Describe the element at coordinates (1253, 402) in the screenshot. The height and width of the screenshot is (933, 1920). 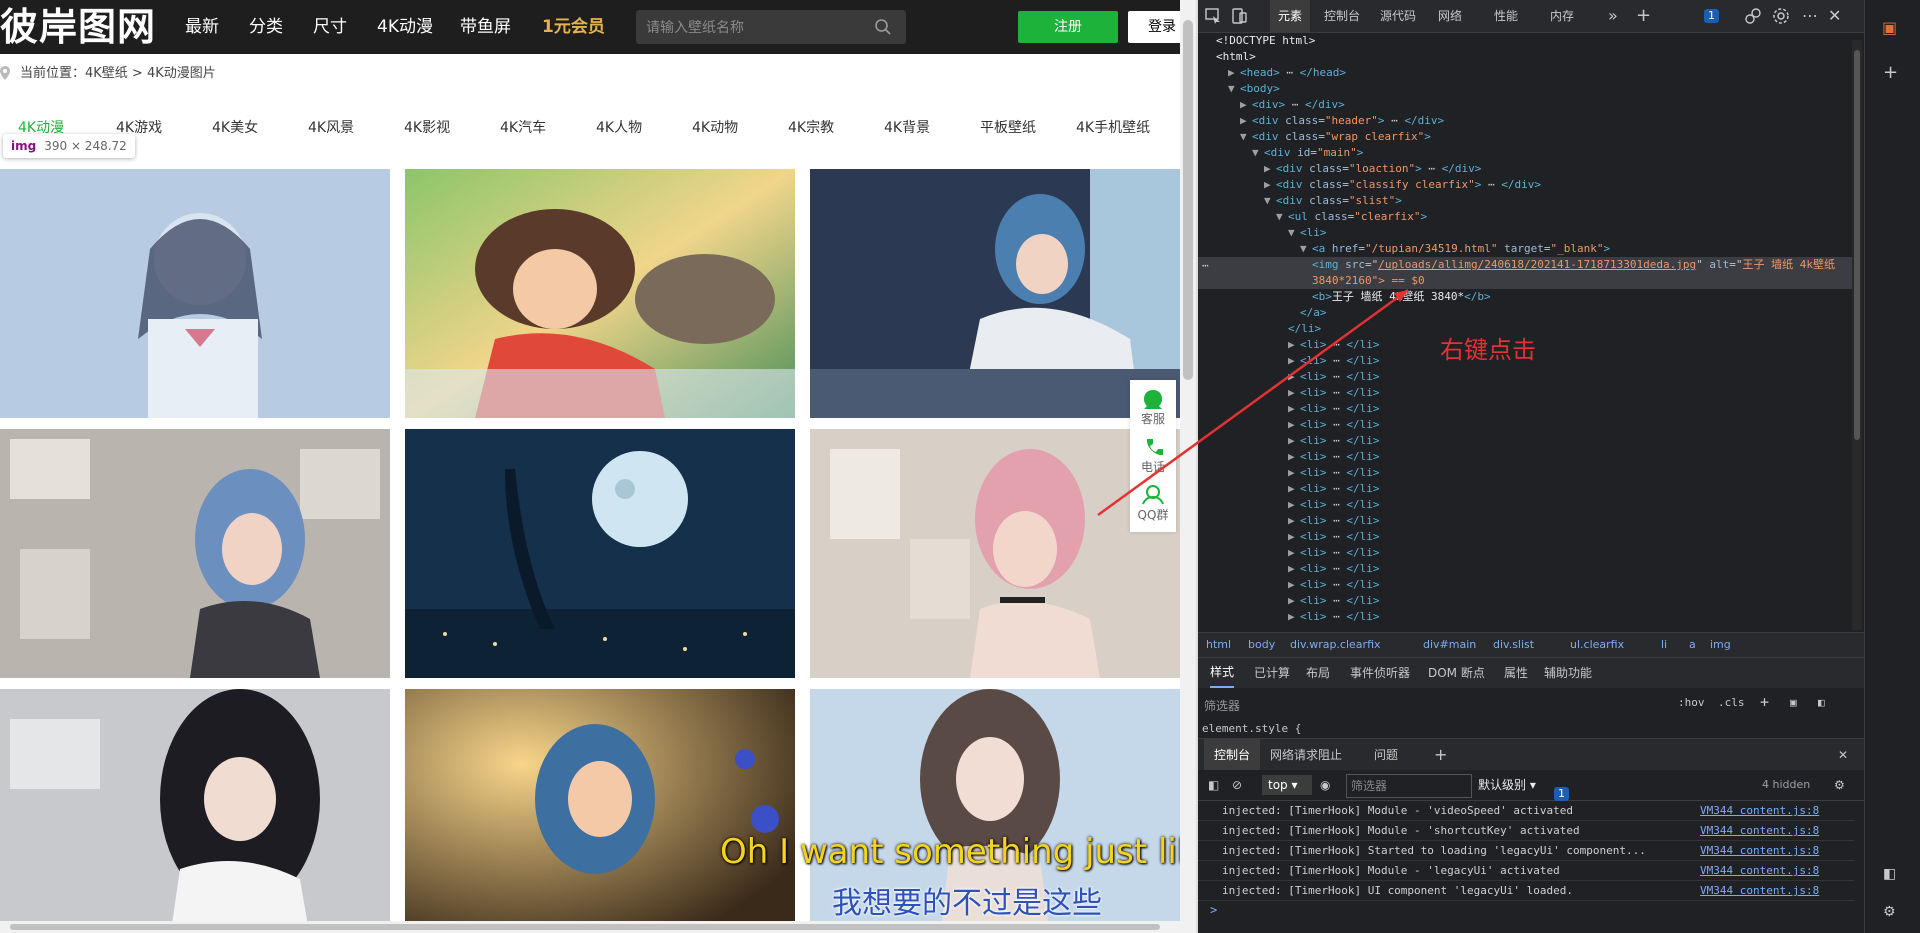
I see `annotation-arrow` at that location.